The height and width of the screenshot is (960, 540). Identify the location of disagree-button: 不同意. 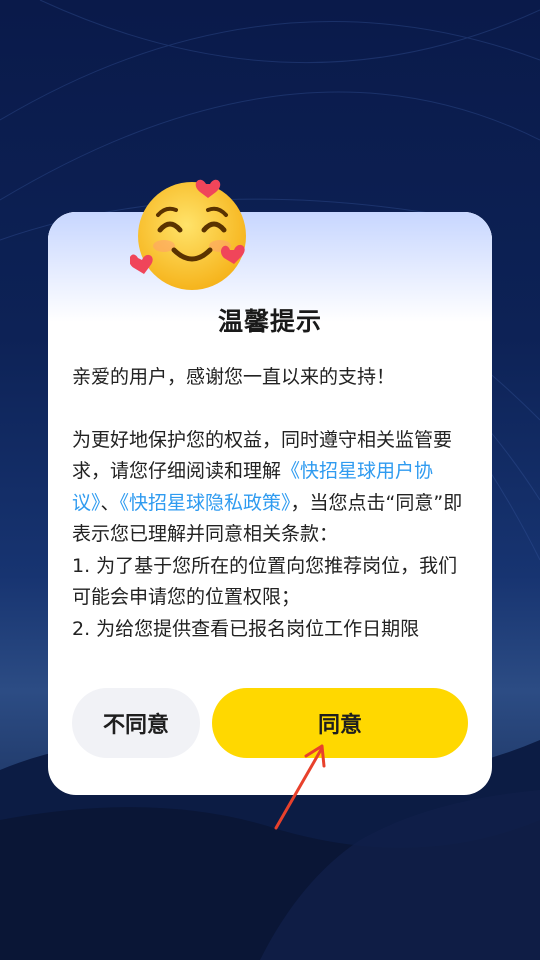
(136, 723).